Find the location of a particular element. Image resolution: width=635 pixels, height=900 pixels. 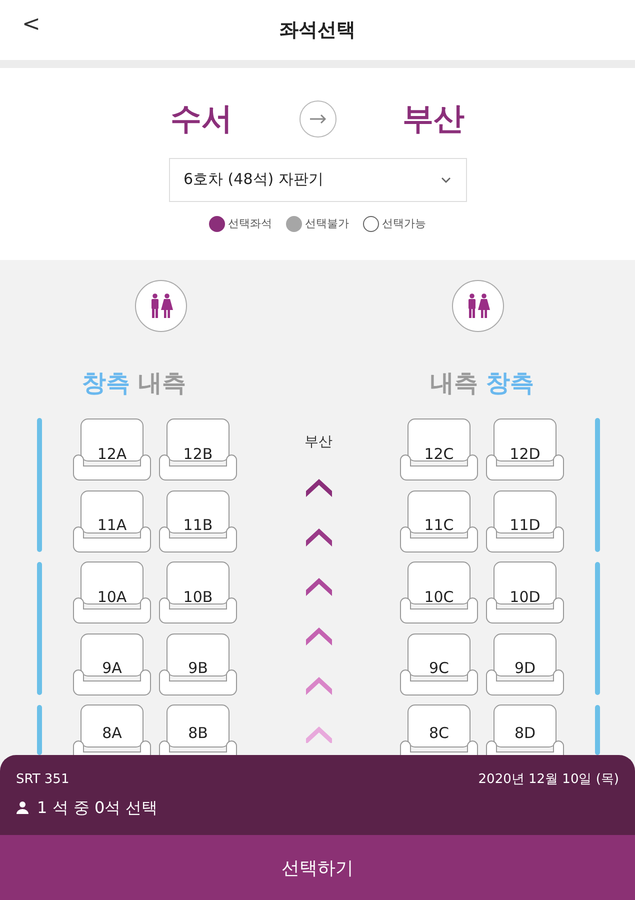

arrival-station: 부산 is located at coordinates (434, 119).